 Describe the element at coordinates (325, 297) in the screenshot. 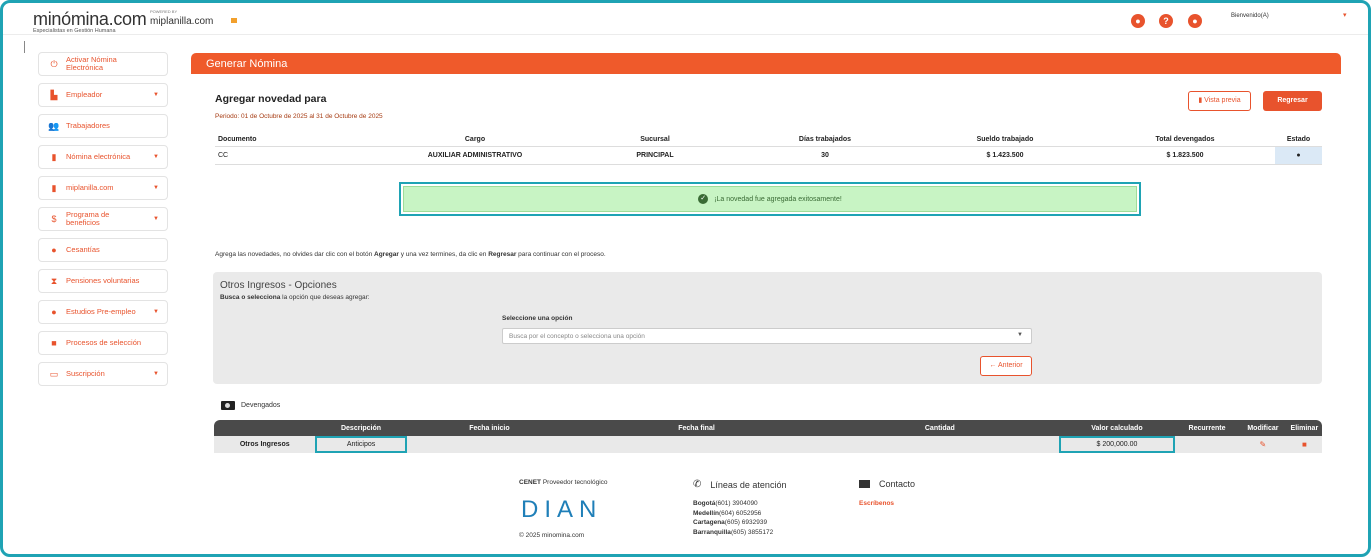

I see `options-subtitle-rest: la opción que deseas agregar:` at that location.